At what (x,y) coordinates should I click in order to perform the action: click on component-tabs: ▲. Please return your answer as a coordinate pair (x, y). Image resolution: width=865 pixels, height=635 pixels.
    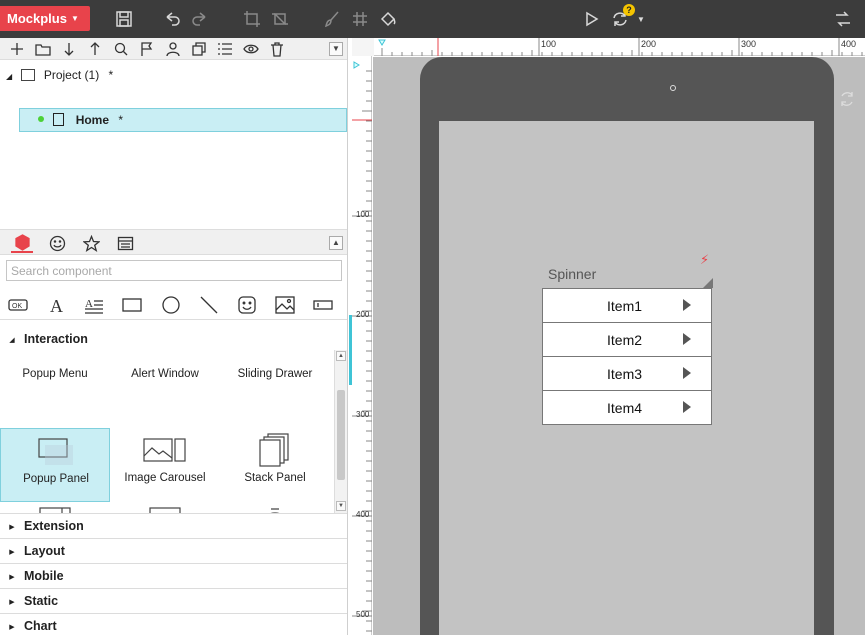
    Looking at the image, I should click on (173, 242).